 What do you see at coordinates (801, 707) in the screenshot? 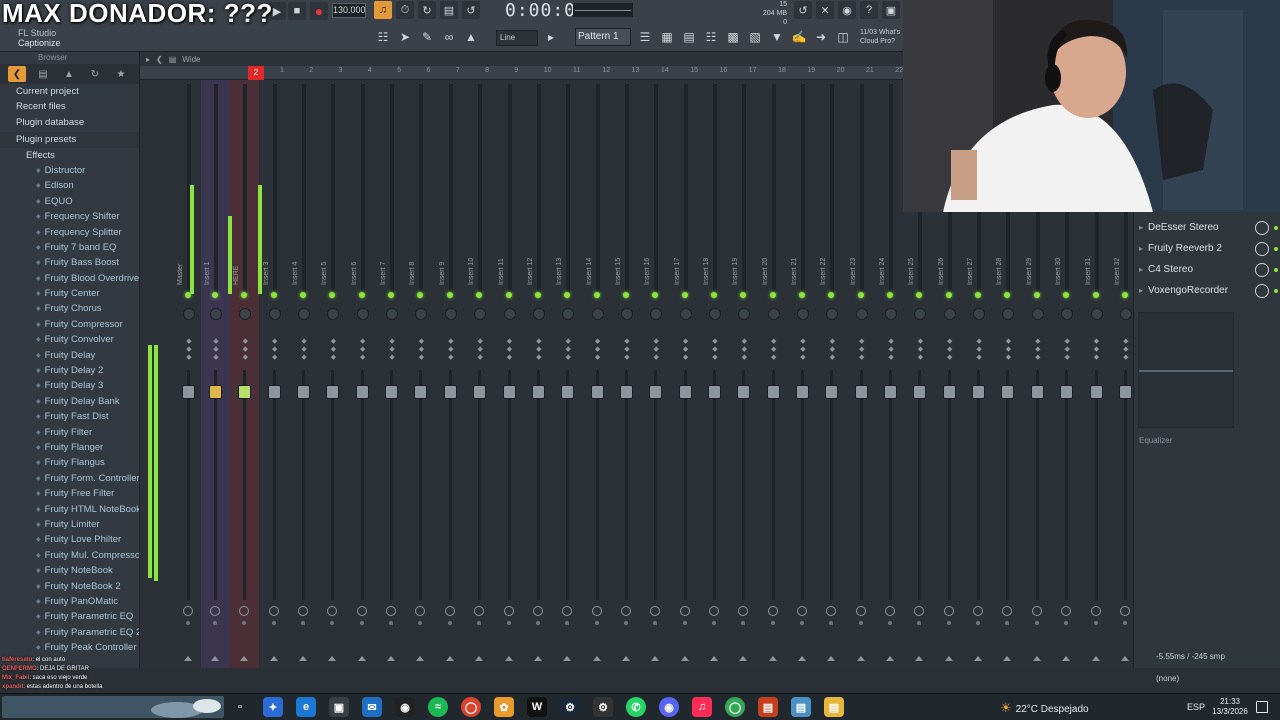
I see `document-icon: ▤` at bounding box center [801, 707].